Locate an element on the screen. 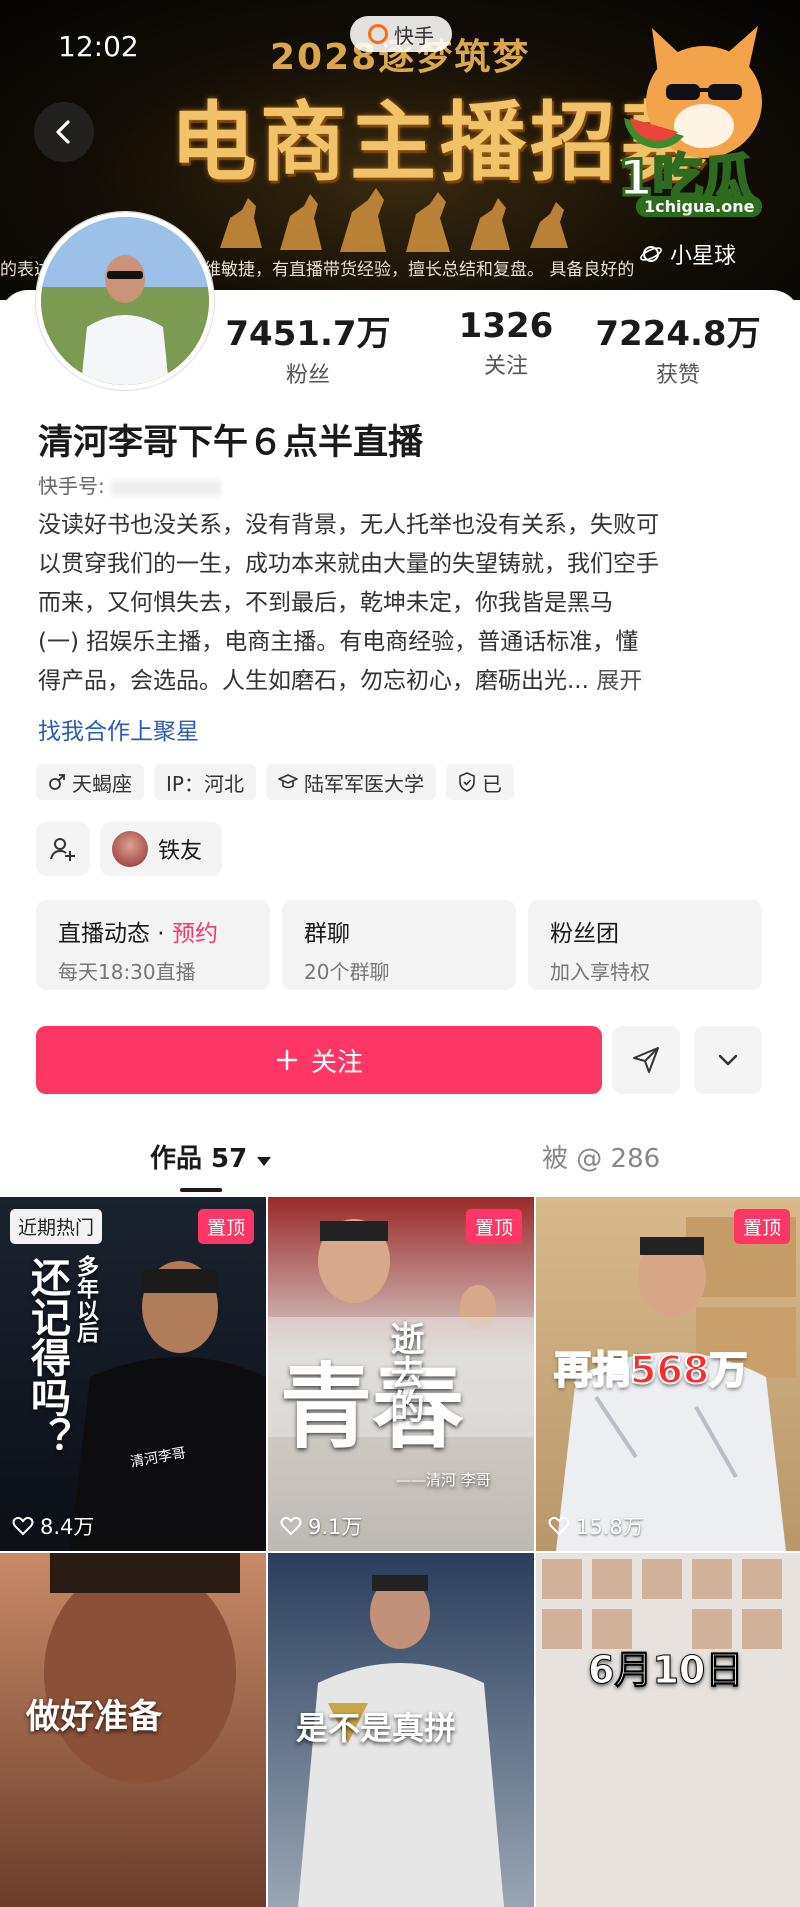  planet-label: 小星球 is located at coordinates (703, 256).